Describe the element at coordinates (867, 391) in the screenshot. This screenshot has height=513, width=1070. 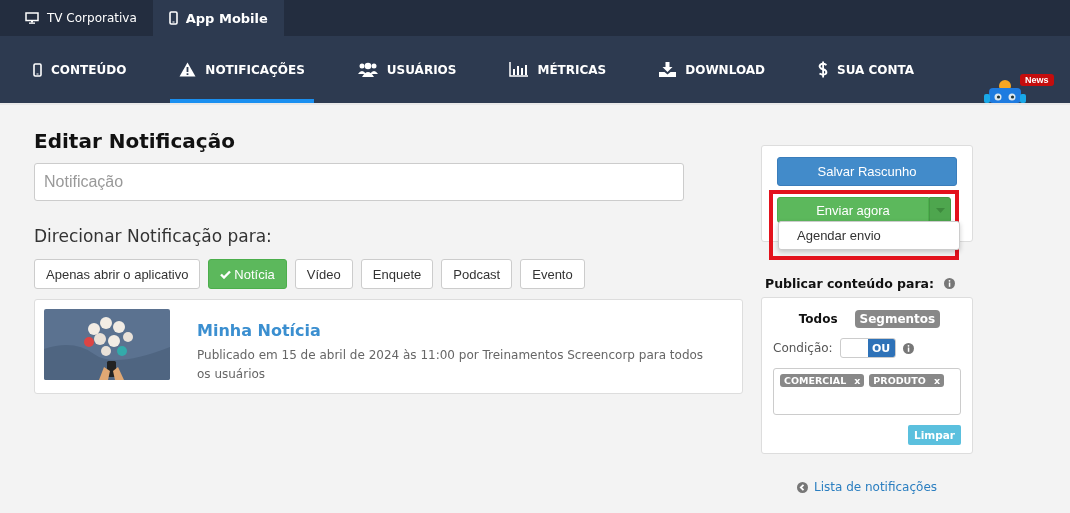
I see `segments-field: COMERCIAL x PRODUTO x` at that location.